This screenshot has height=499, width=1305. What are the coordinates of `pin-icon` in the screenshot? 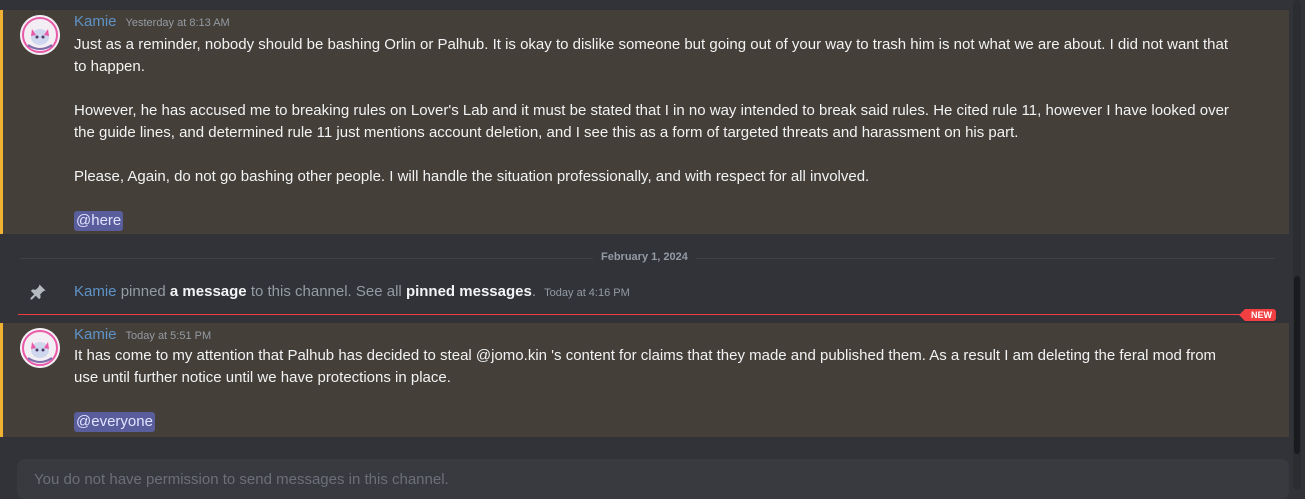 It's located at (38, 292).